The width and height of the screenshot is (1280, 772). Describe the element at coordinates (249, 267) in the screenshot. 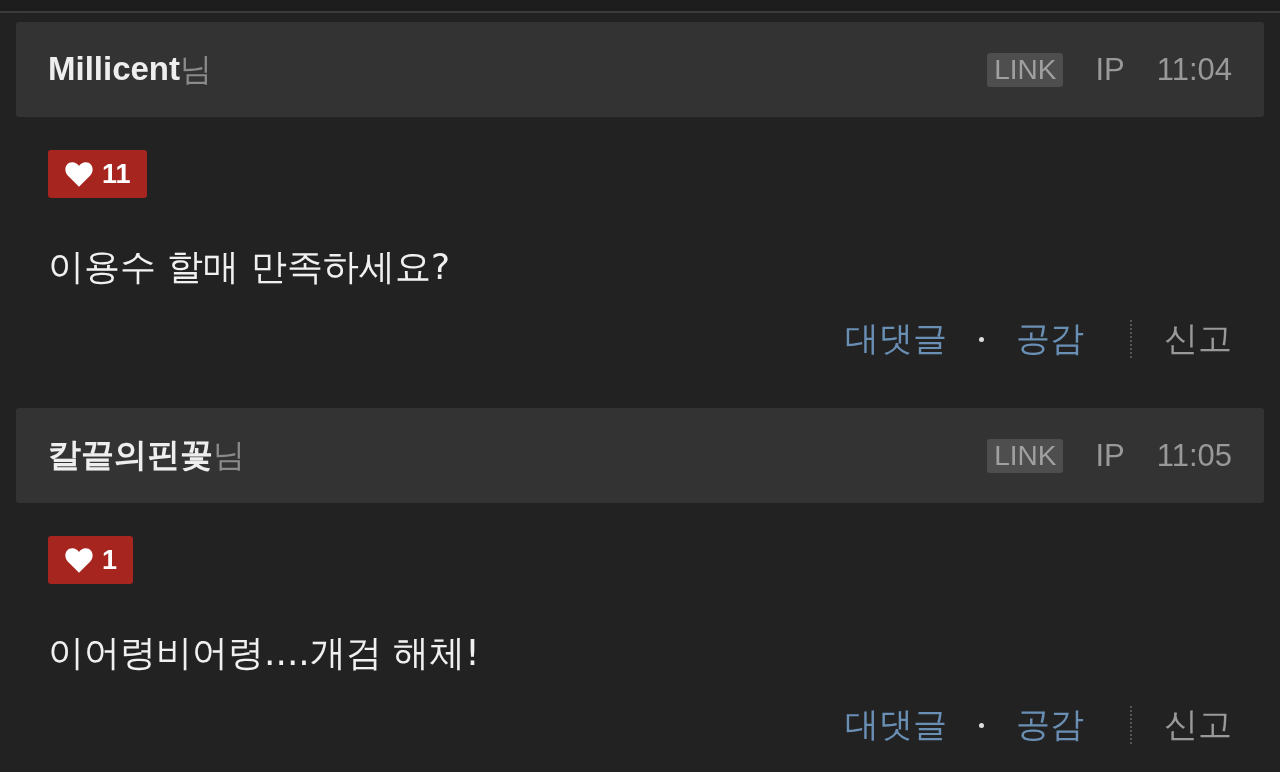

I see `comment-text: 이용수 할매 만족하세요?` at that location.